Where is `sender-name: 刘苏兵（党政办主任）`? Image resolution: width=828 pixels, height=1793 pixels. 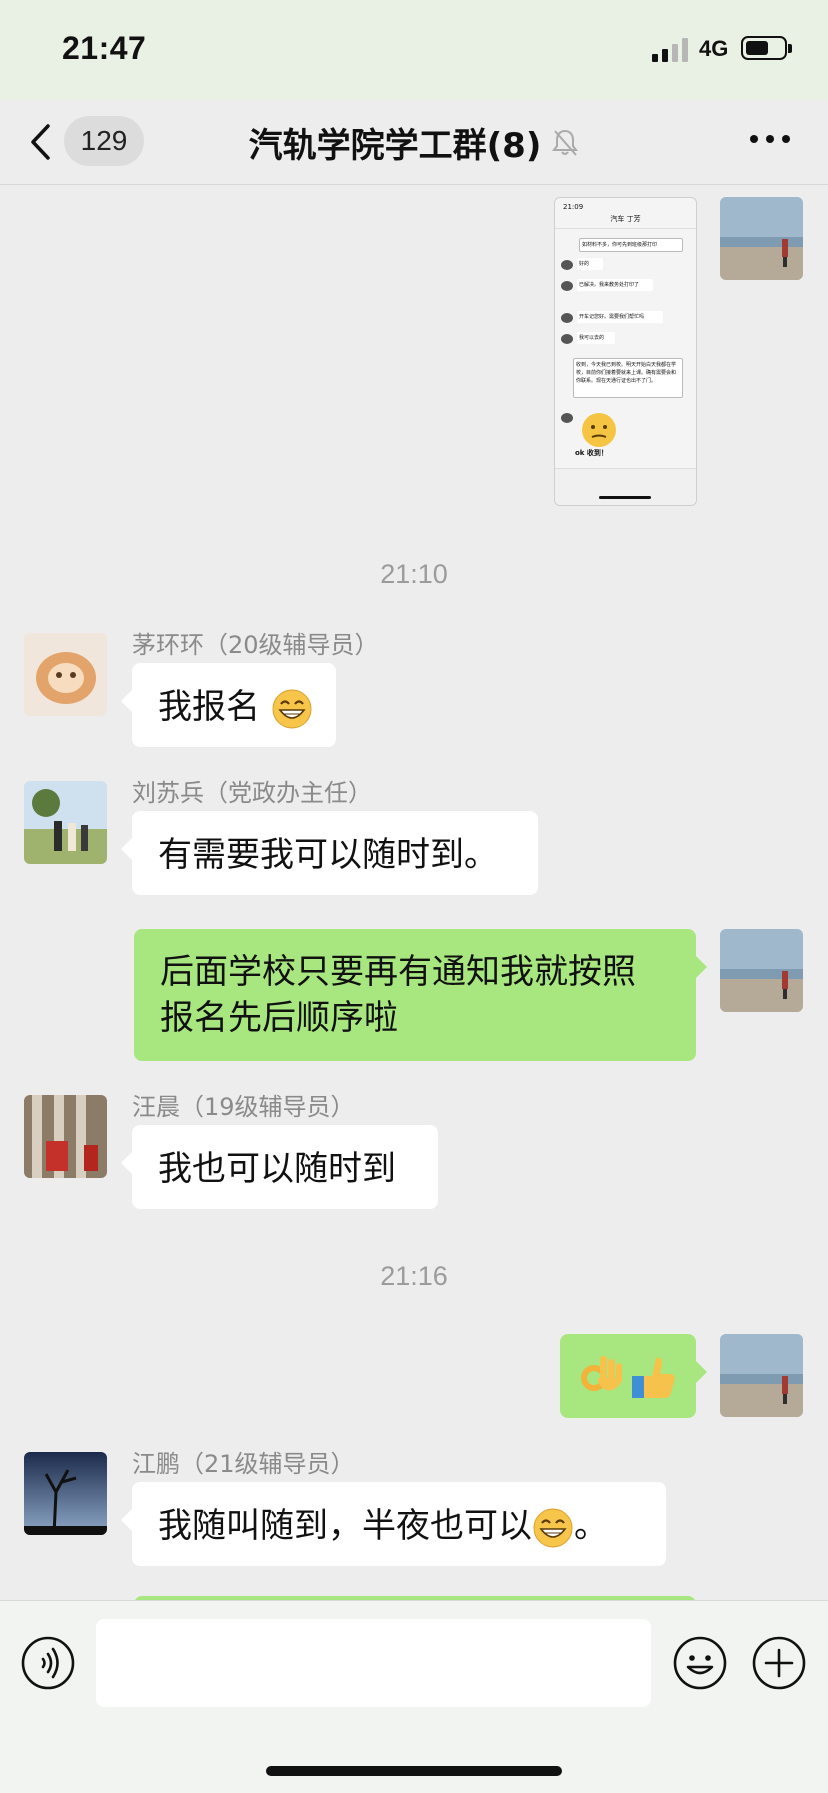 sender-name: 刘苏兵（党政办主任） is located at coordinates (252, 793).